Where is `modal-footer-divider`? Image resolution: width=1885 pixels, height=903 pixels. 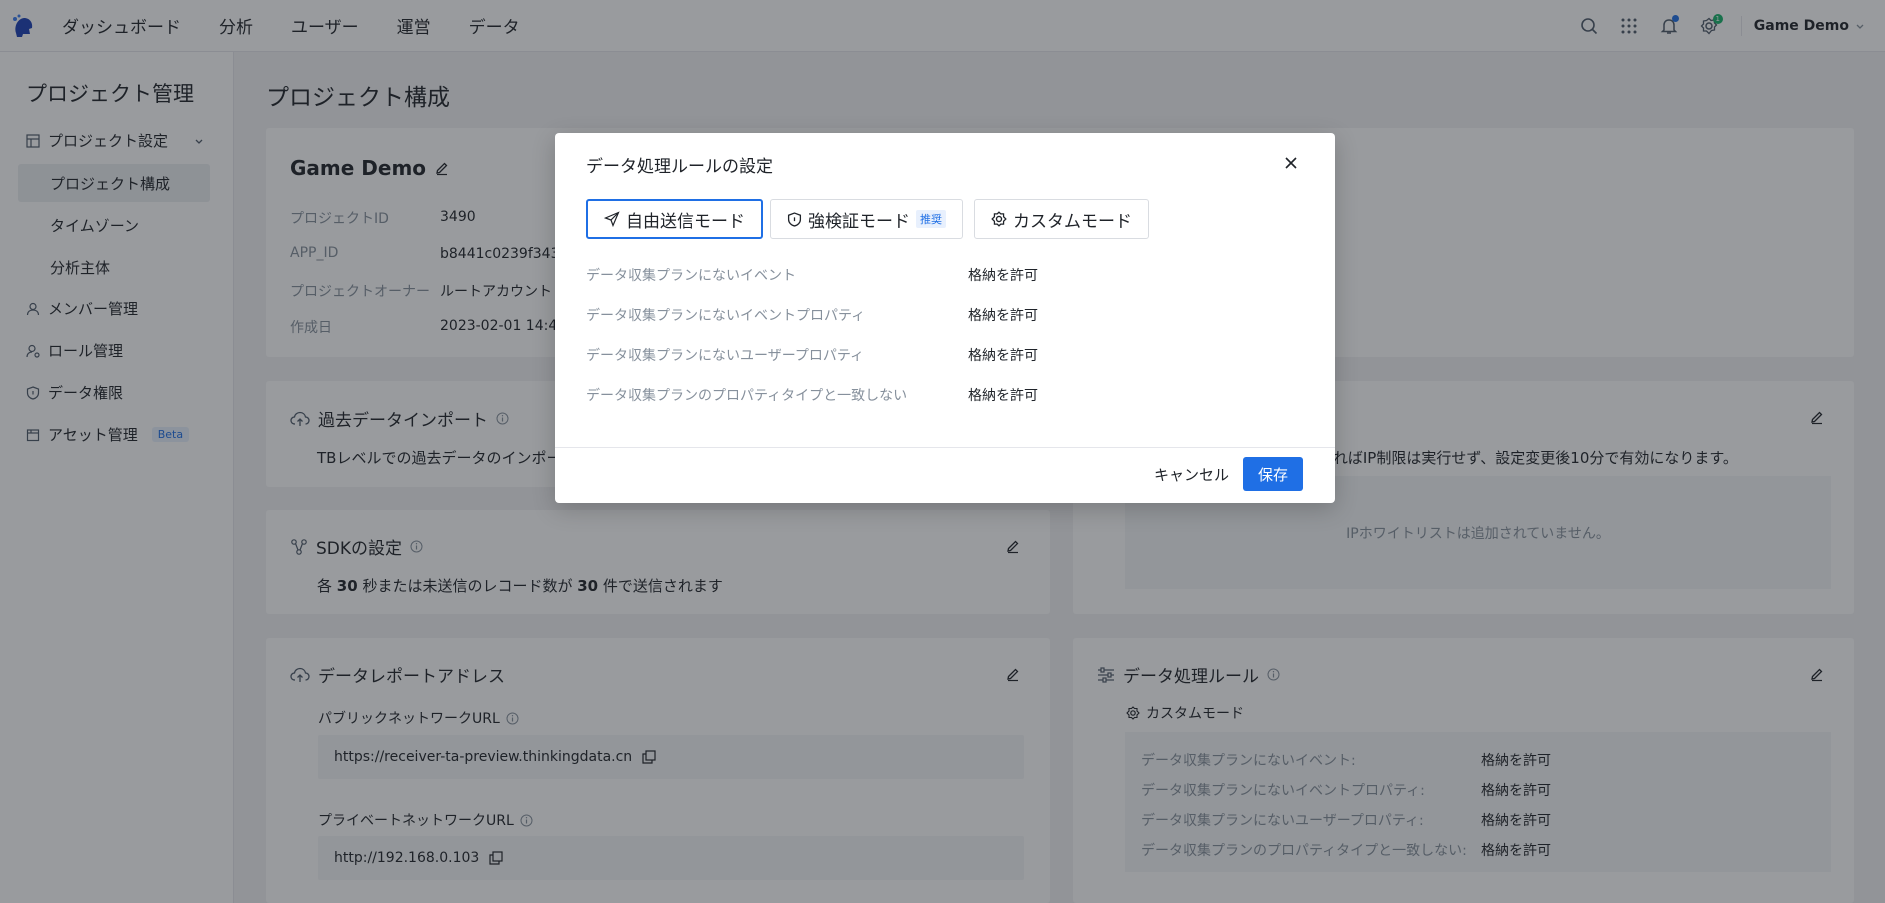
modal-footer-divider is located at coordinates (945, 447).